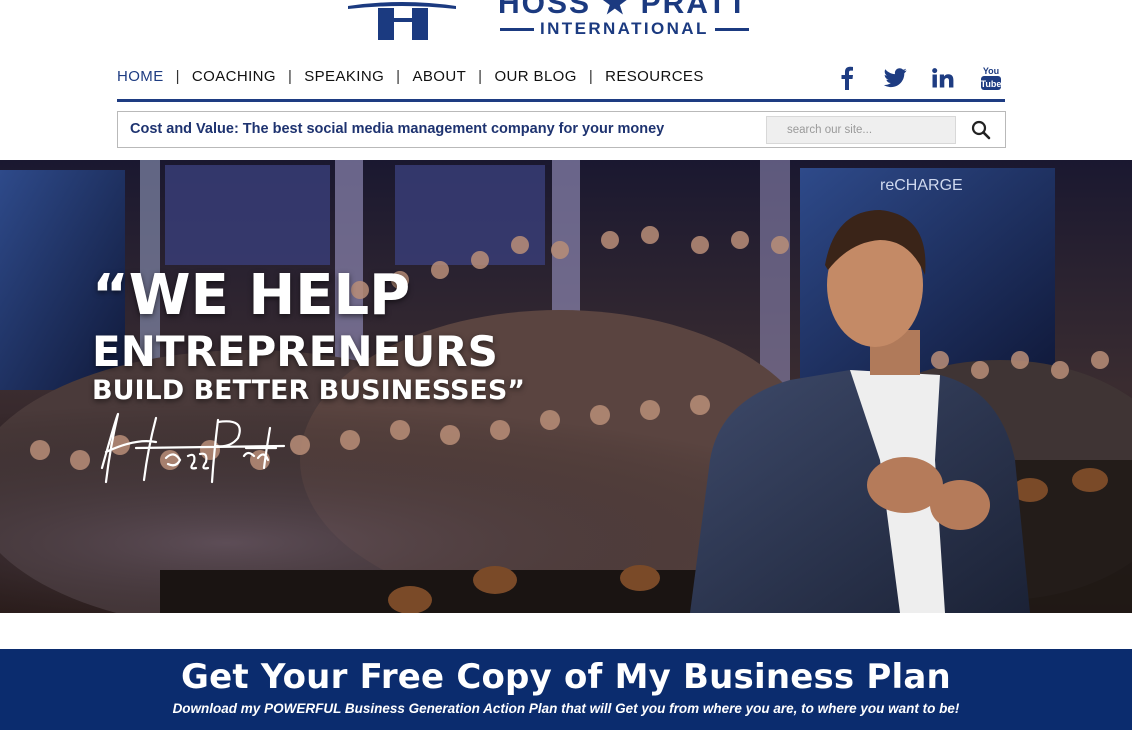 The width and height of the screenshot is (1132, 730). What do you see at coordinates (344, 76) in the screenshot?
I see `nav-item-speaking: SPEAKING` at bounding box center [344, 76].